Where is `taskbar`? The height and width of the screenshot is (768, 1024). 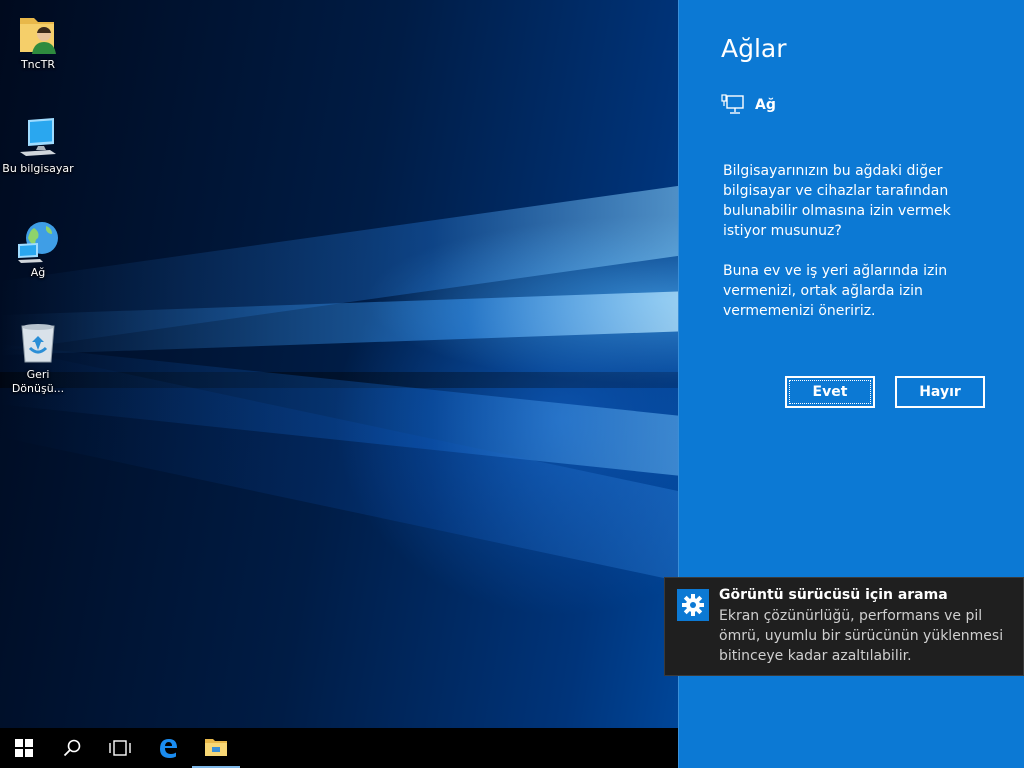
taskbar is located at coordinates (339, 748).